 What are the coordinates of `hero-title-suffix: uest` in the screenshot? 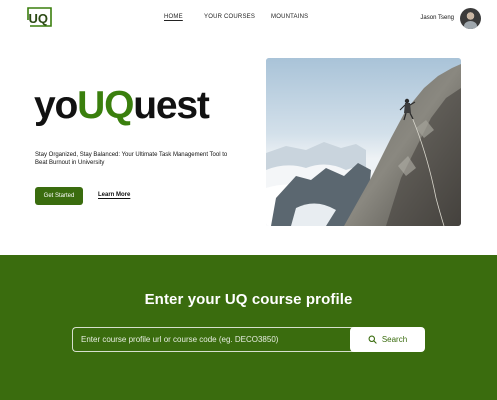 It's located at (171, 105).